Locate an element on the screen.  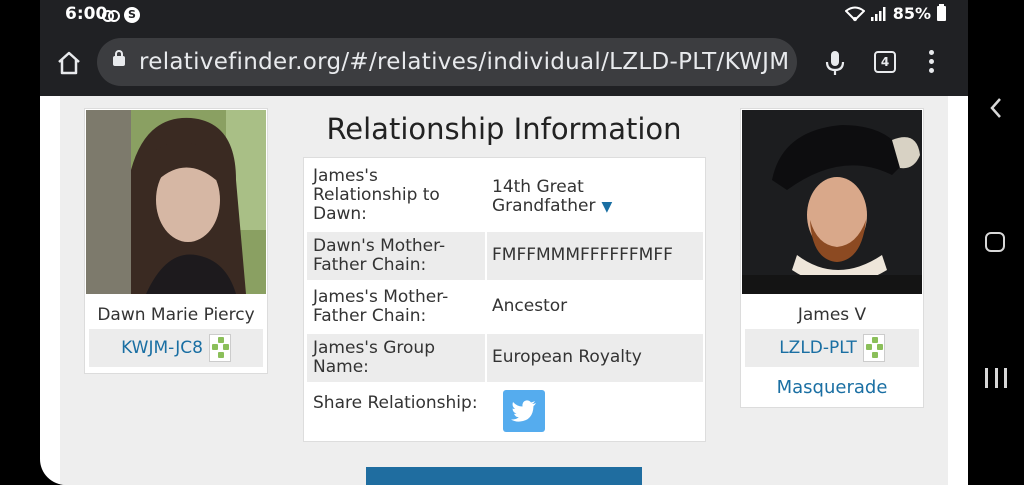
row-label: James's Mother-Father Chain: is located at coordinates (381, 306).